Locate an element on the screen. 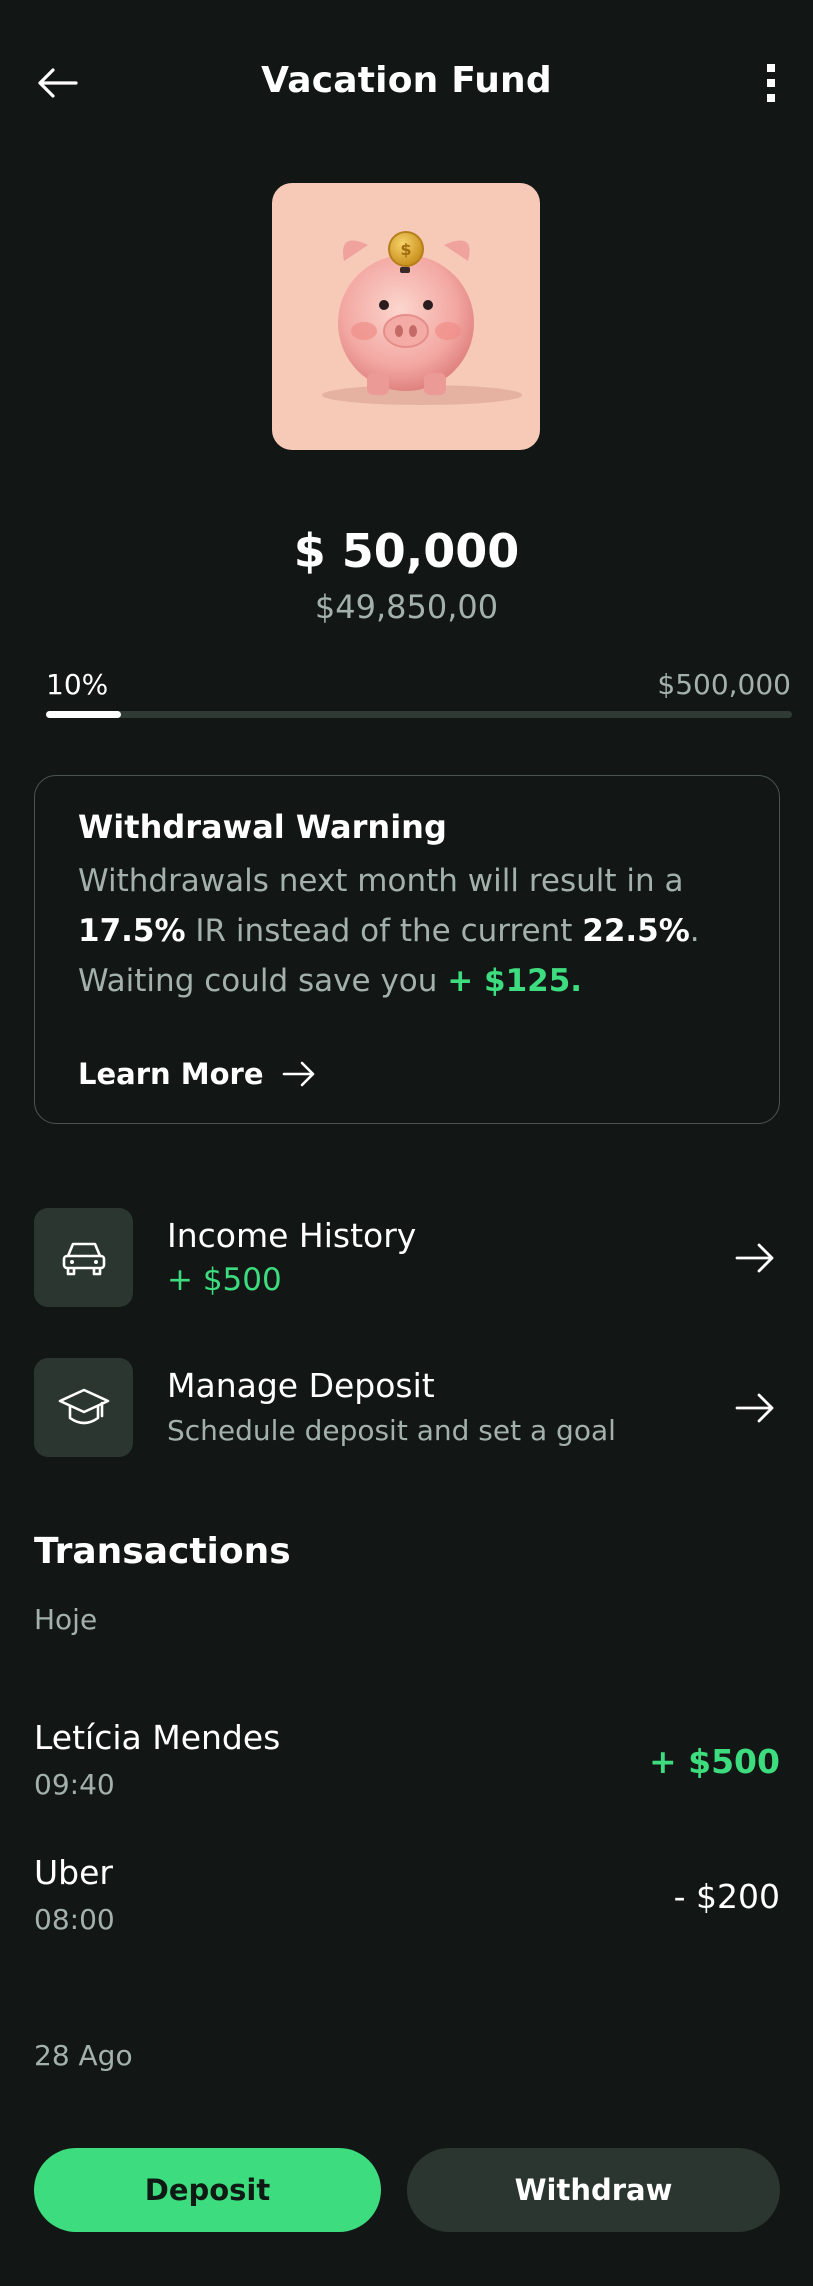 The height and width of the screenshot is (2286, 813). row-title: Income History is located at coordinates (292, 1235).